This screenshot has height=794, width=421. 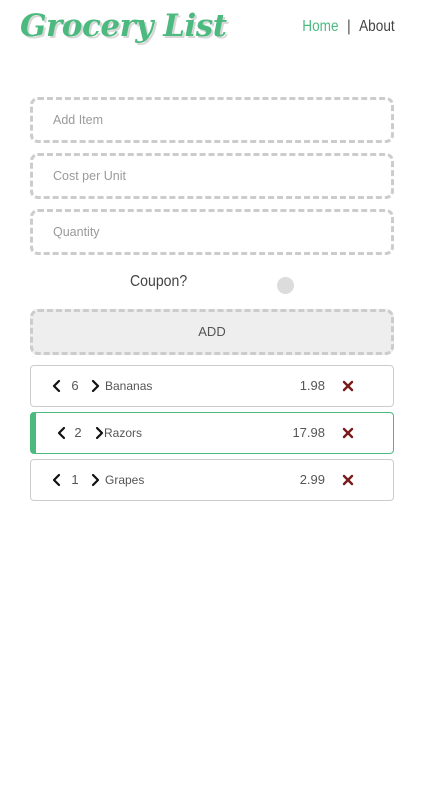 What do you see at coordinates (125, 480) in the screenshot?
I see `item-name: Grapes` at bounding box center [125, 480].